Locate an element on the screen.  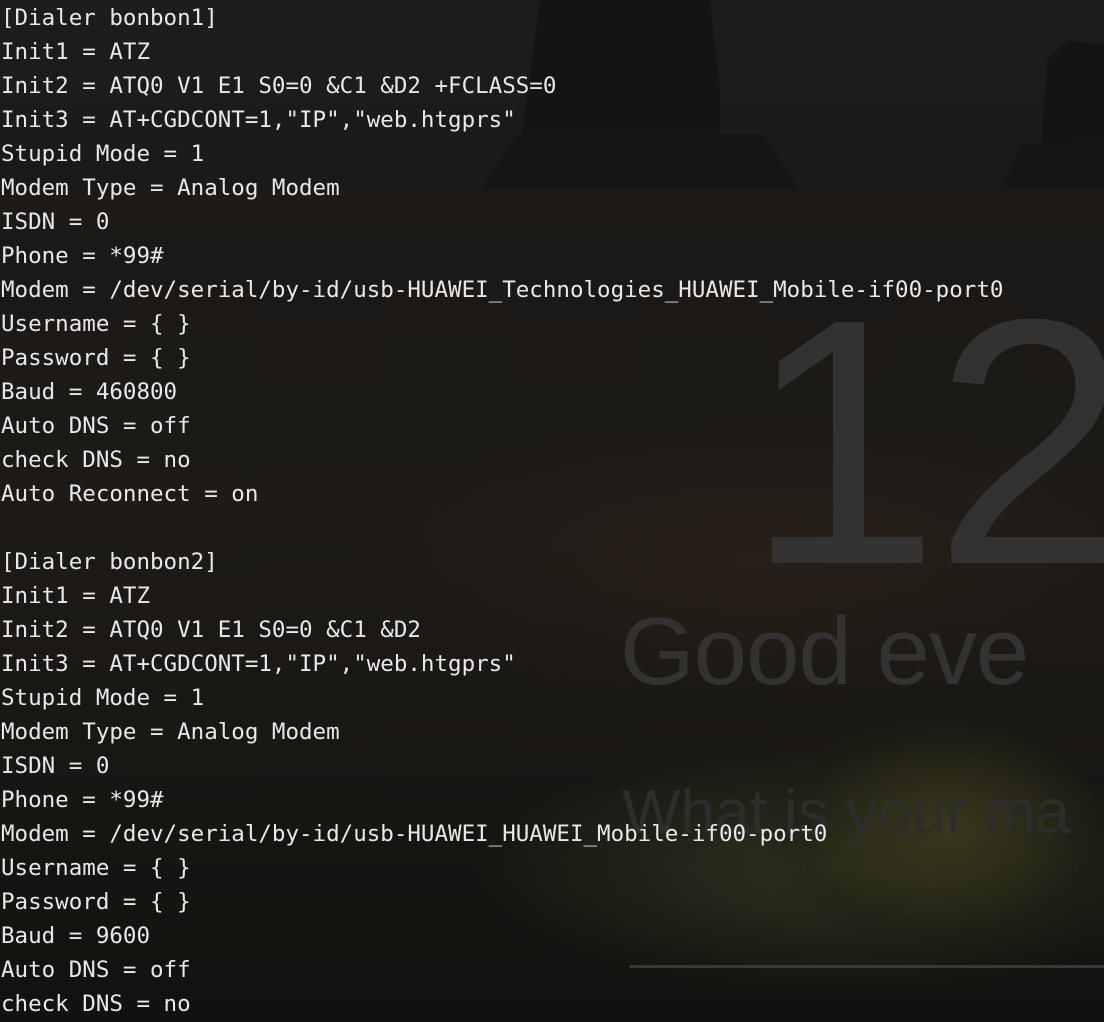
config-line: Baud = 9600 is located at coordinates (76, 936).